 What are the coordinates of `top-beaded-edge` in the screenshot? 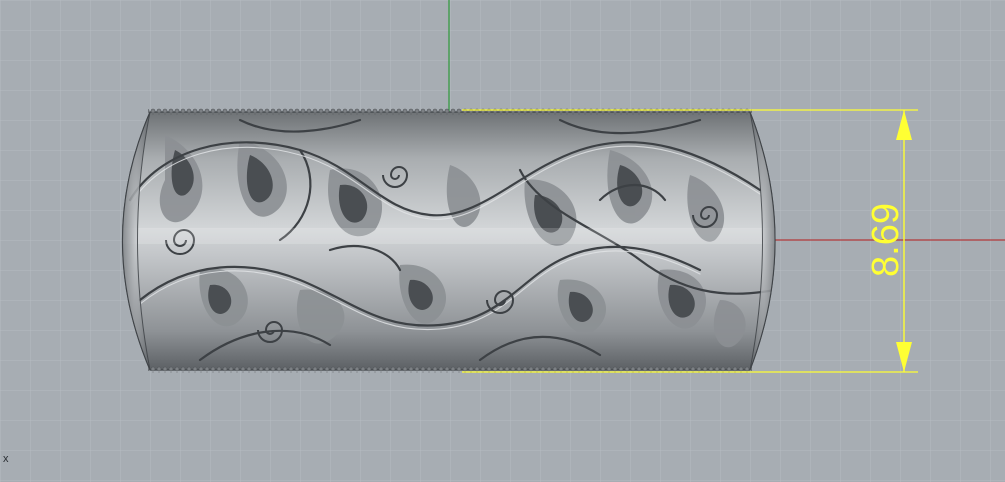 It's located at (450, 111).